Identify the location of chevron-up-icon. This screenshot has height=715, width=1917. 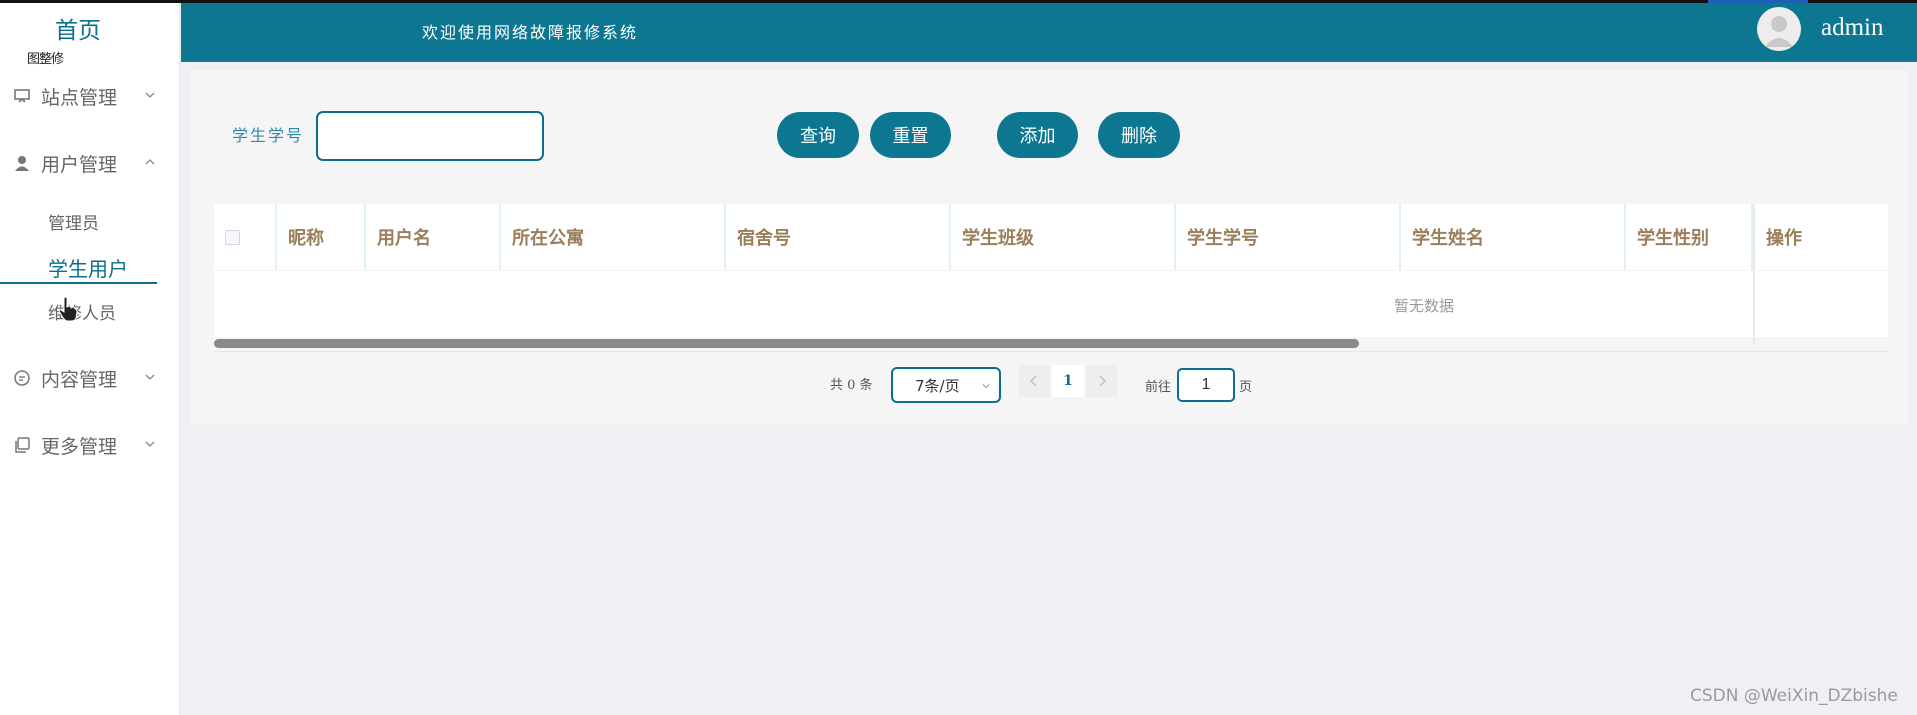
(150, 162).